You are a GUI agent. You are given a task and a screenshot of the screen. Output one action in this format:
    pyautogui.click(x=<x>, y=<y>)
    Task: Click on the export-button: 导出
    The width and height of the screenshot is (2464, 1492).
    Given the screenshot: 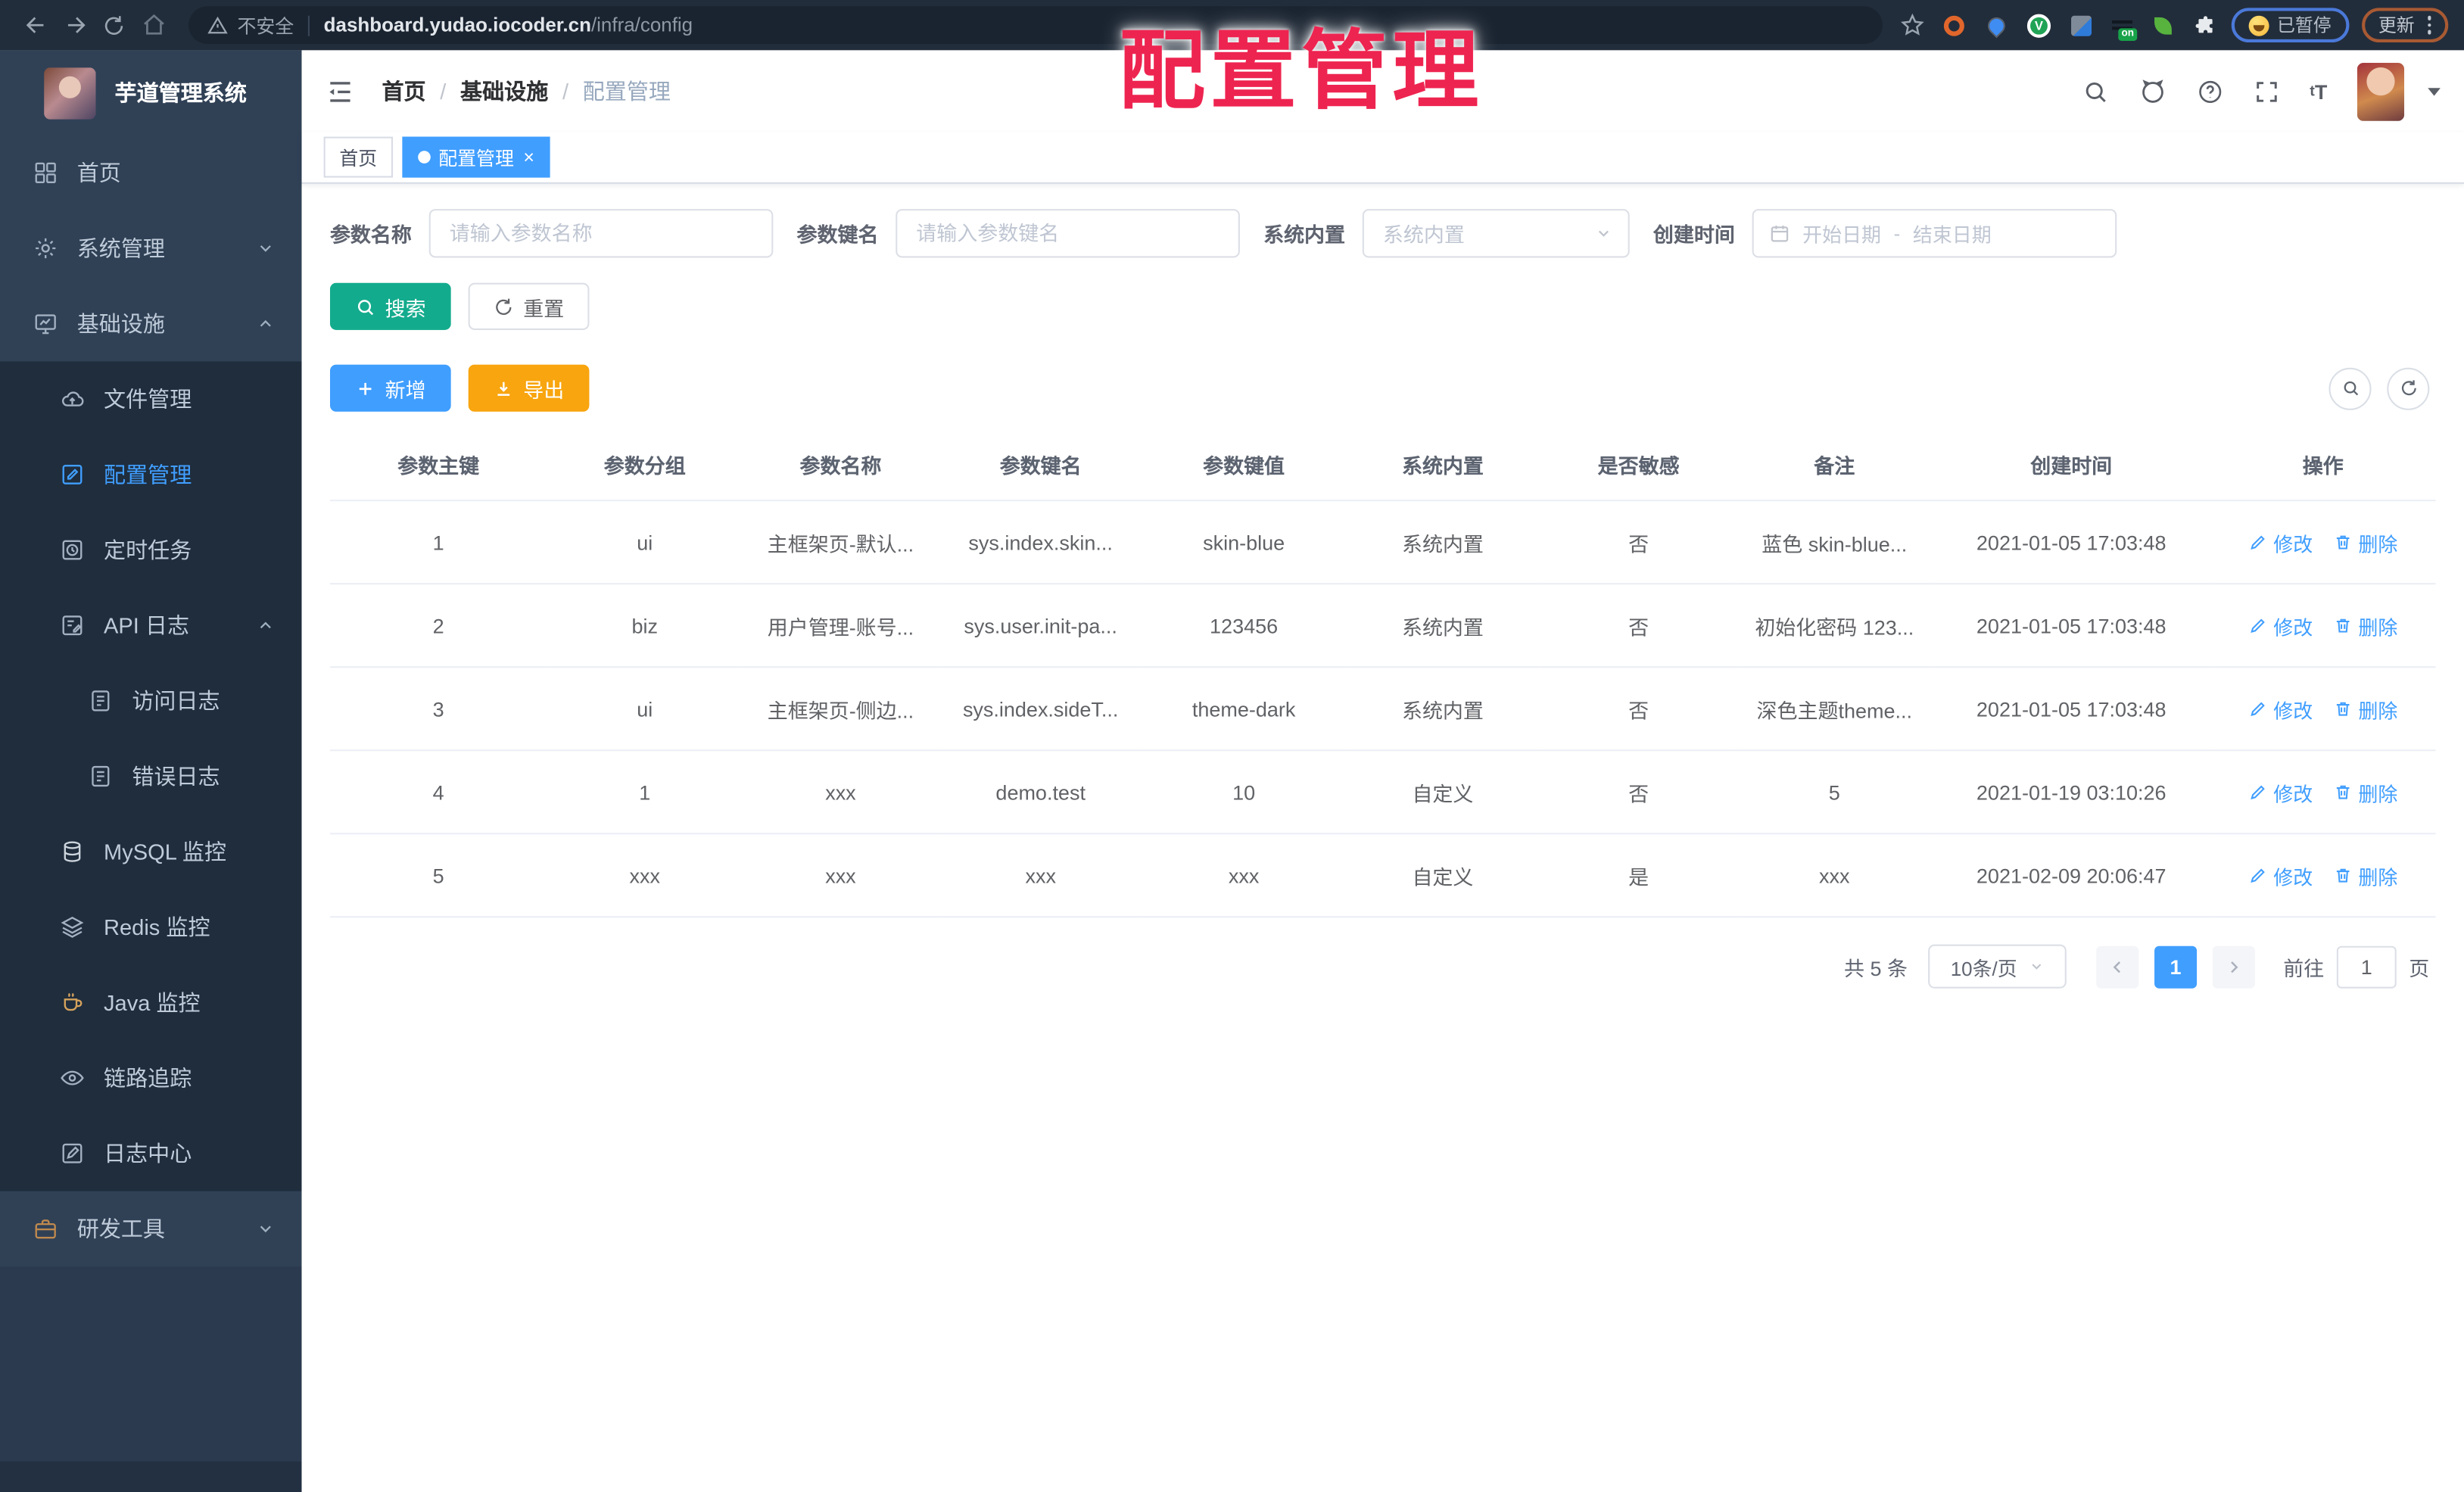 What is the action you would take?
    pyautogui.click(x=529, y=388)
    